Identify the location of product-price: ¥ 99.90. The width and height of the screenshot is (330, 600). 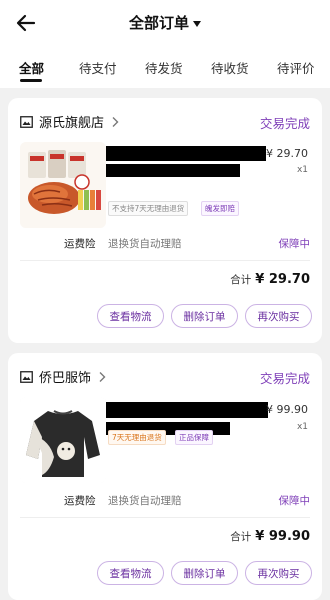
(287, 409).